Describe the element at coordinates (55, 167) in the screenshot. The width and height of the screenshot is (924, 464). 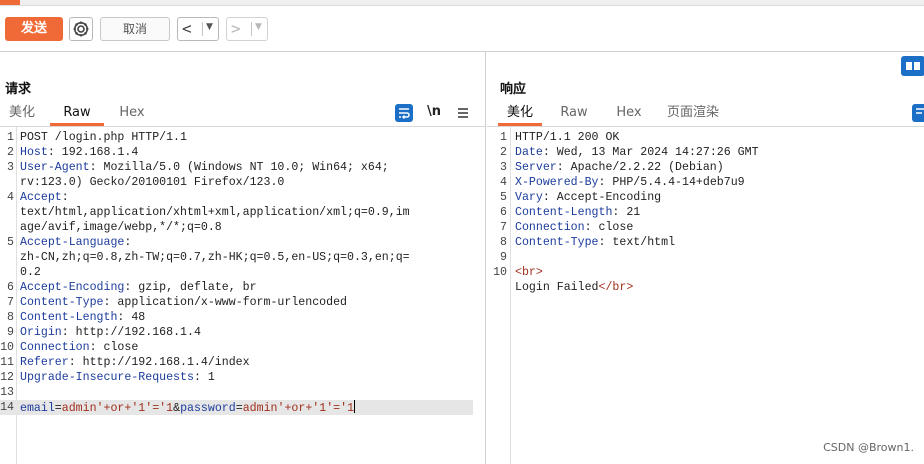
I see `header-name: User-Agent` at that location.